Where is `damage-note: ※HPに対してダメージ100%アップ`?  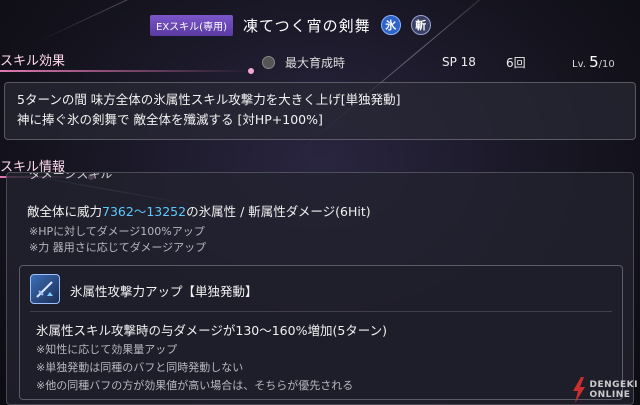 damage-note: ※HPに対してダメージ100%アップ is located at coordinates (117, 231).